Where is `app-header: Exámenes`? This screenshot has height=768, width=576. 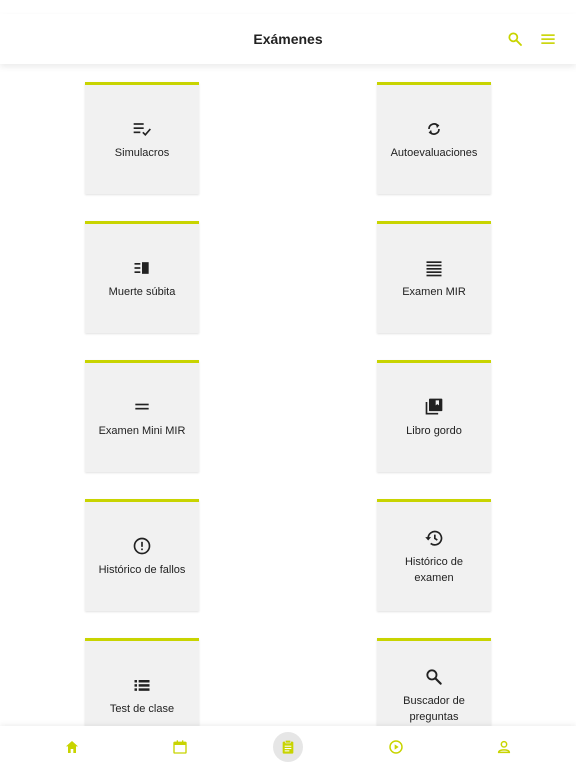 app-header: Exámenes is located at coordinates (288, 39).